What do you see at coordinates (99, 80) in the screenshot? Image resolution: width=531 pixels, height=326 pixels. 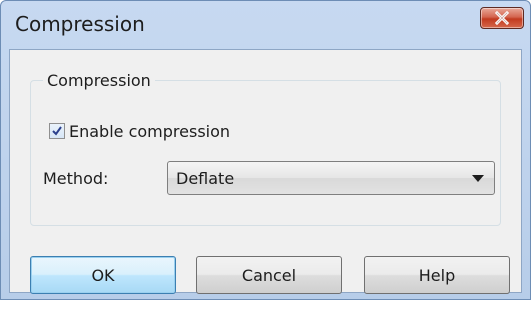 I see `groupbox-legend: Compression` at bounding box center [99, 80].